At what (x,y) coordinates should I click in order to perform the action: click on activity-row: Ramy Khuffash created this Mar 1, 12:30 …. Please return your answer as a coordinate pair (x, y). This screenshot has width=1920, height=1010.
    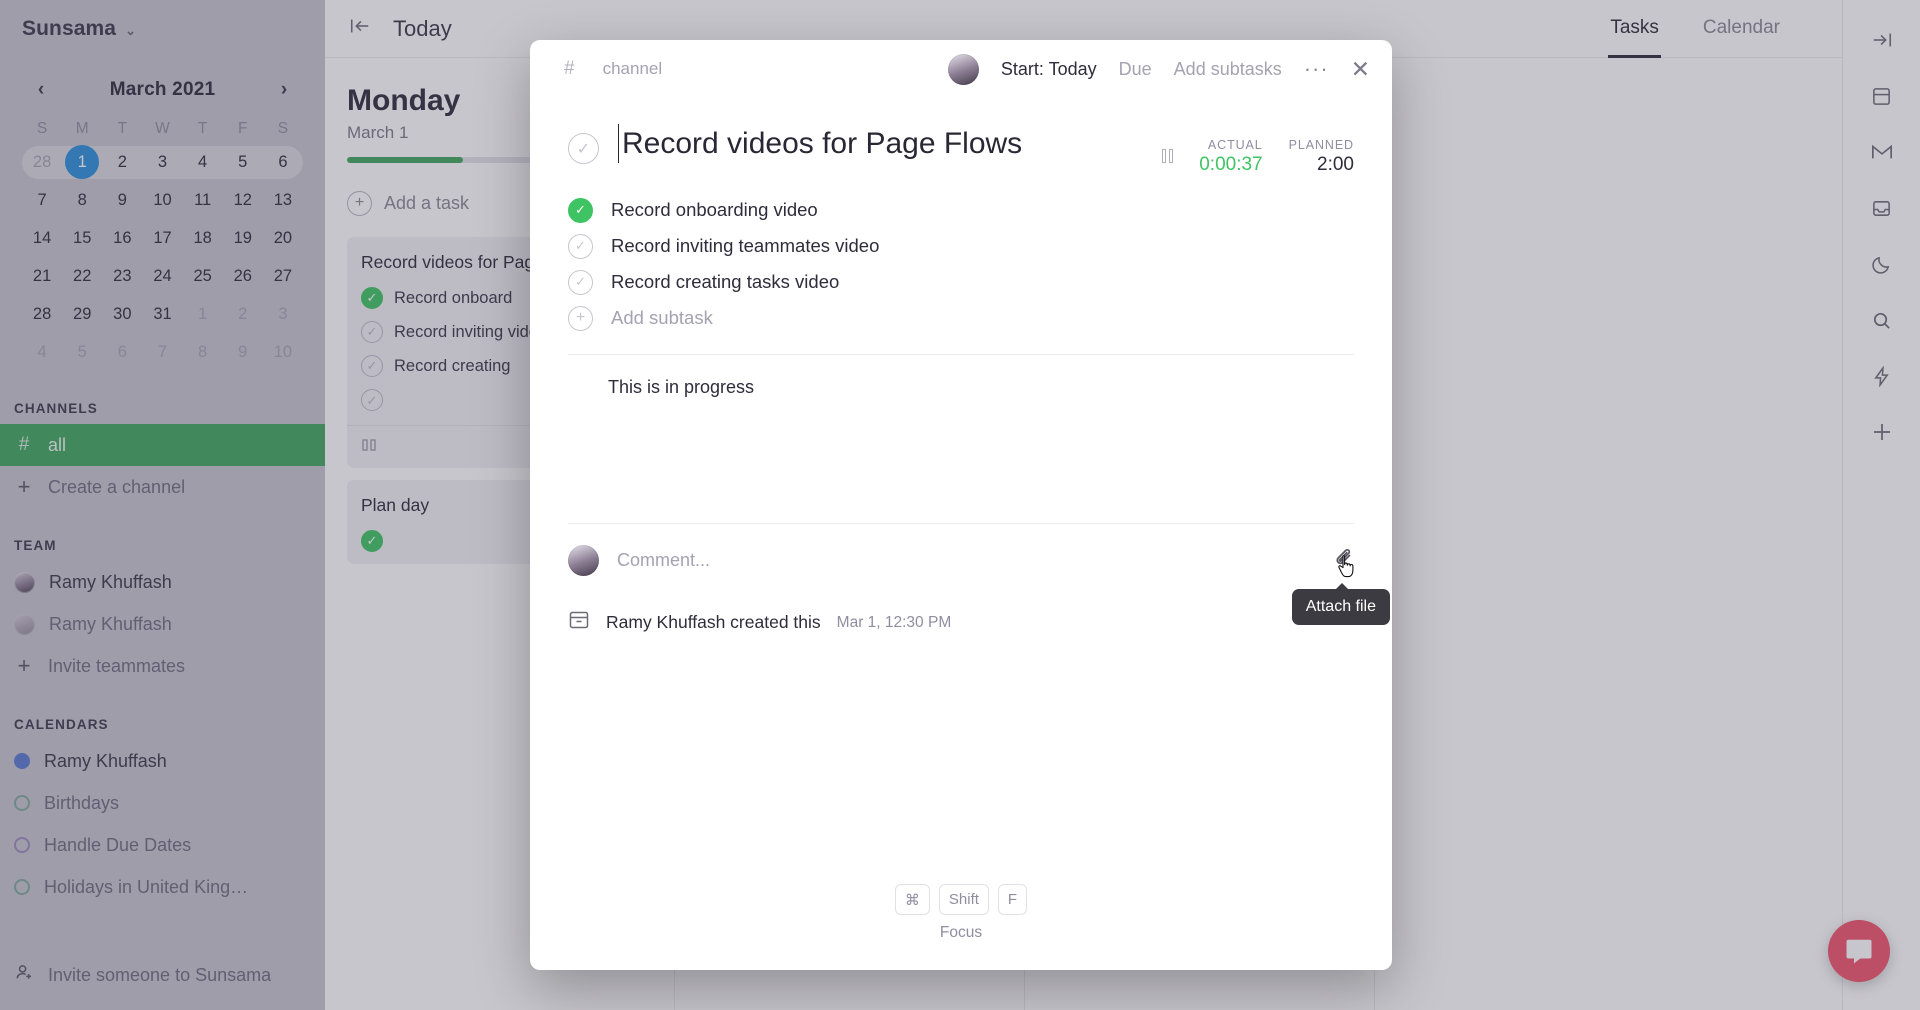
    Looking at the image, I should click on (961, 615).